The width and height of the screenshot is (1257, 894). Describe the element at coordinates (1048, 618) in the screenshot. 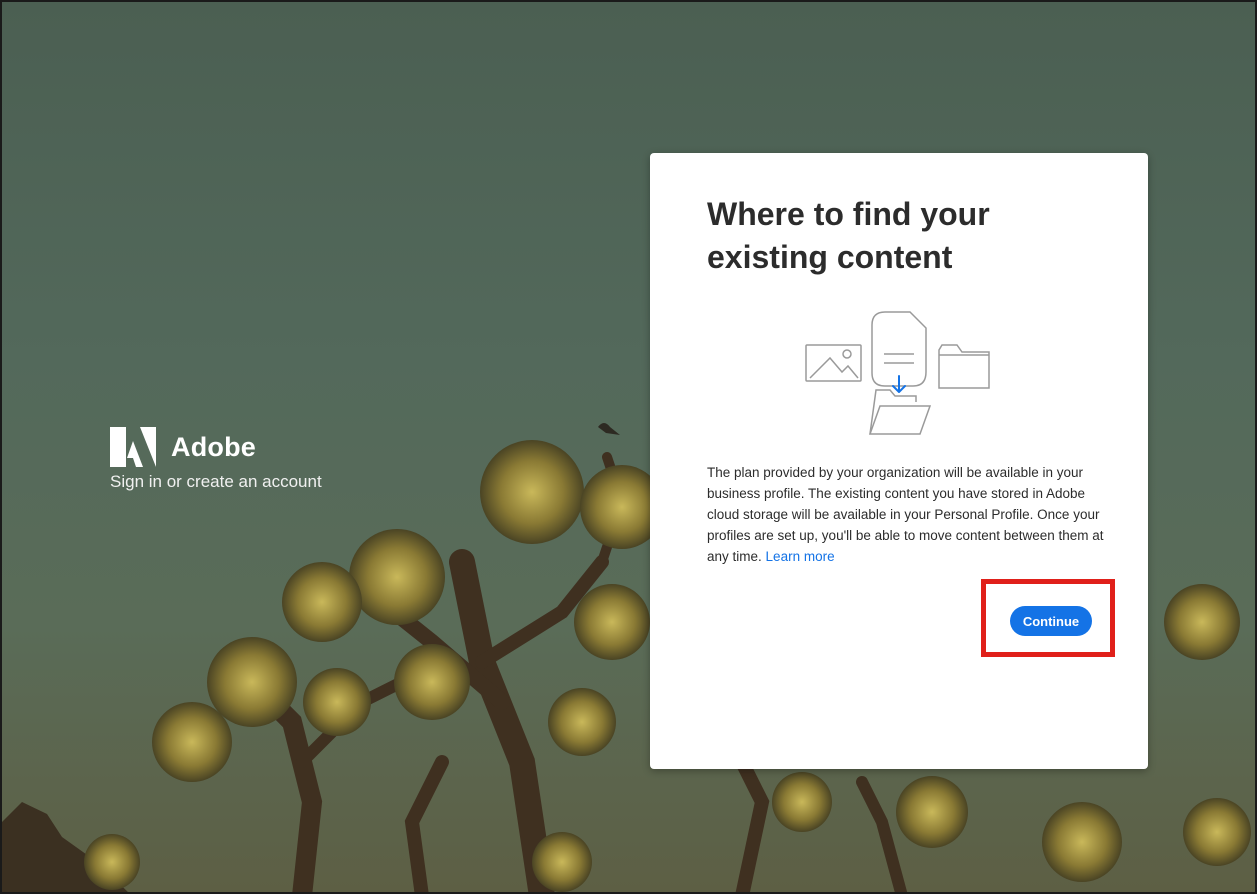

I see `highlight-box` at that location.